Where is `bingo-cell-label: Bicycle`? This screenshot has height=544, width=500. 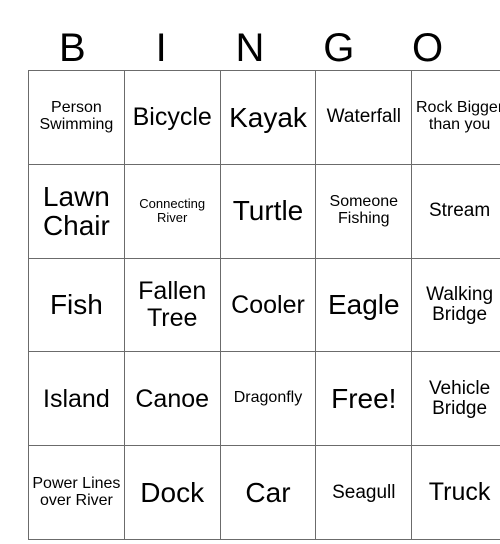
bingo-cell-label: Bicycle is located at coordinates (172, 117).